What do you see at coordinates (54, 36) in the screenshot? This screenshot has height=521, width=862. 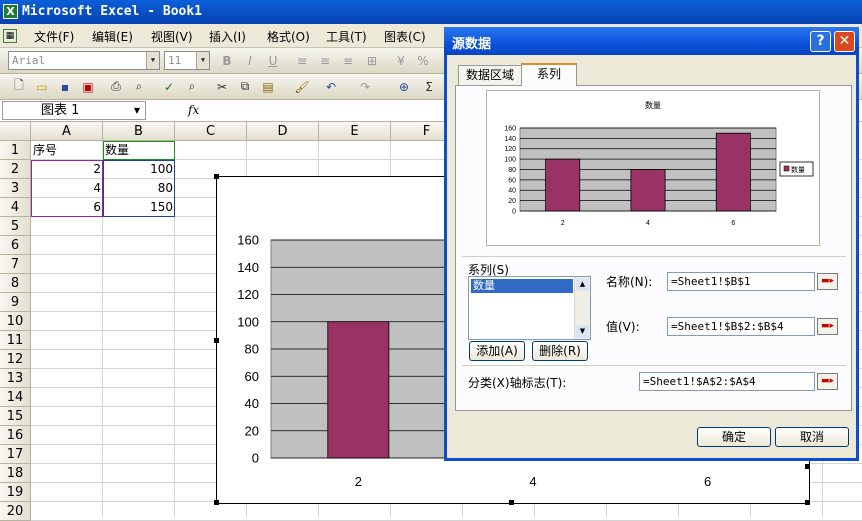 I see `menu-file: 文件(F)` at bounding box center [54, 36].